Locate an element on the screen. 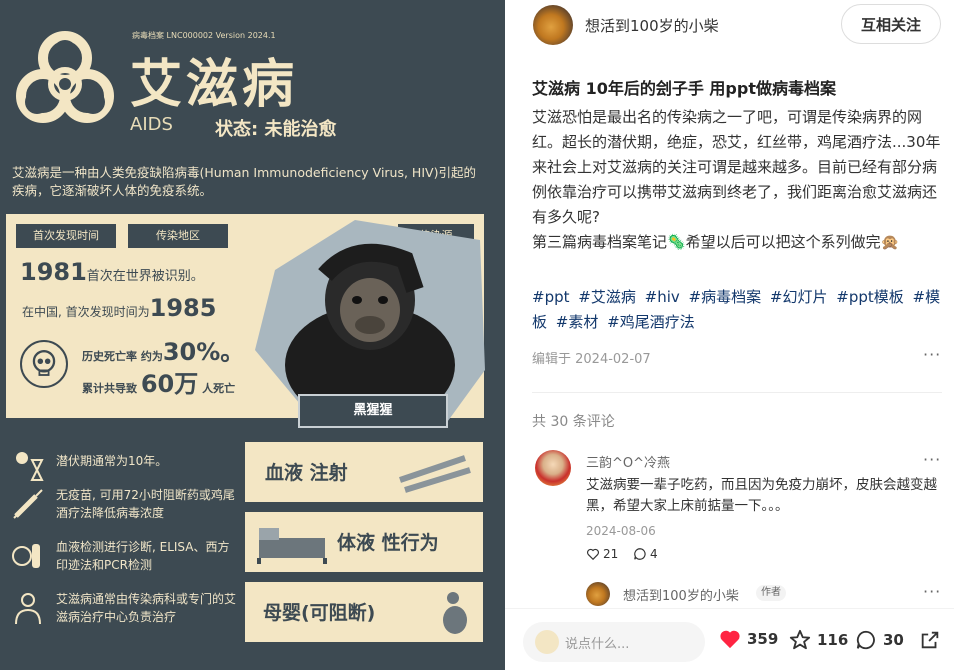 The image size is (954, 670). follow-button: 互相关注 is located at coordinates (891, 24).